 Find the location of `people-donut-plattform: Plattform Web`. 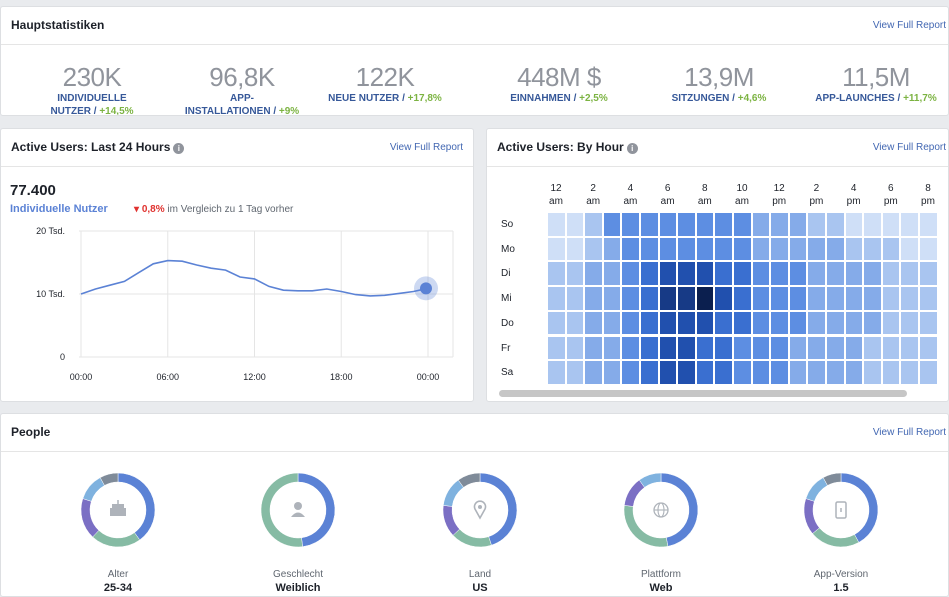

people-donut-plattform: Plattform Web is located at coordinates (661, 529).